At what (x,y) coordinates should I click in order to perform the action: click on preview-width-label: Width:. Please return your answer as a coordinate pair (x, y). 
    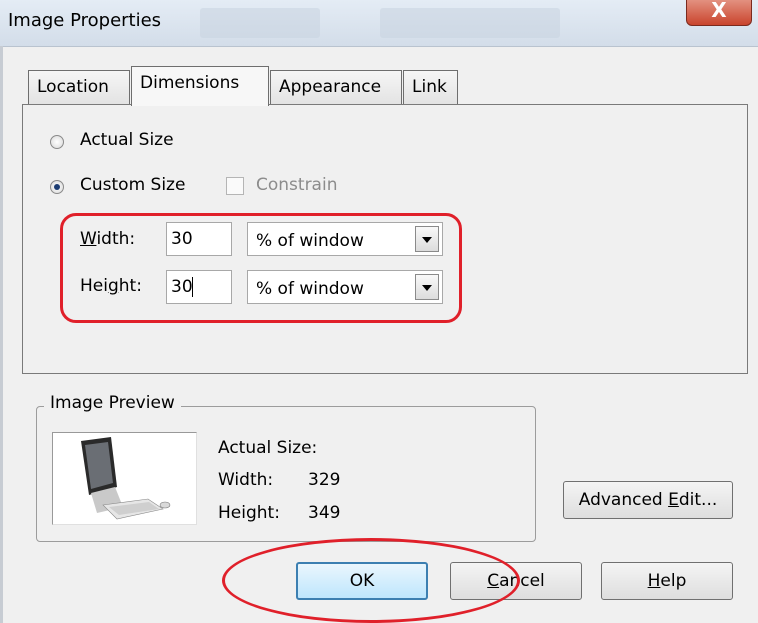
    Looking at the image, I should click on (246, 480).